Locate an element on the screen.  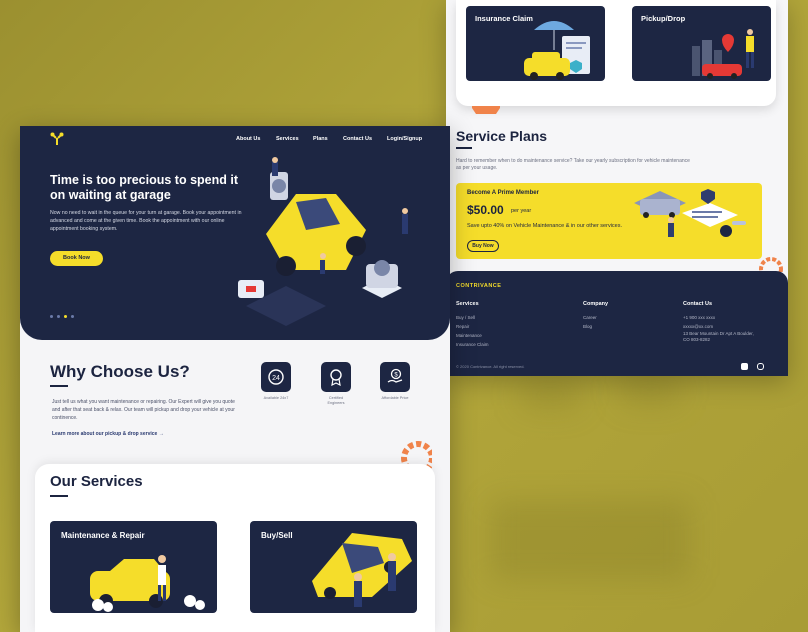
book-now-button: Book Now is located at coordinates (76, 258).